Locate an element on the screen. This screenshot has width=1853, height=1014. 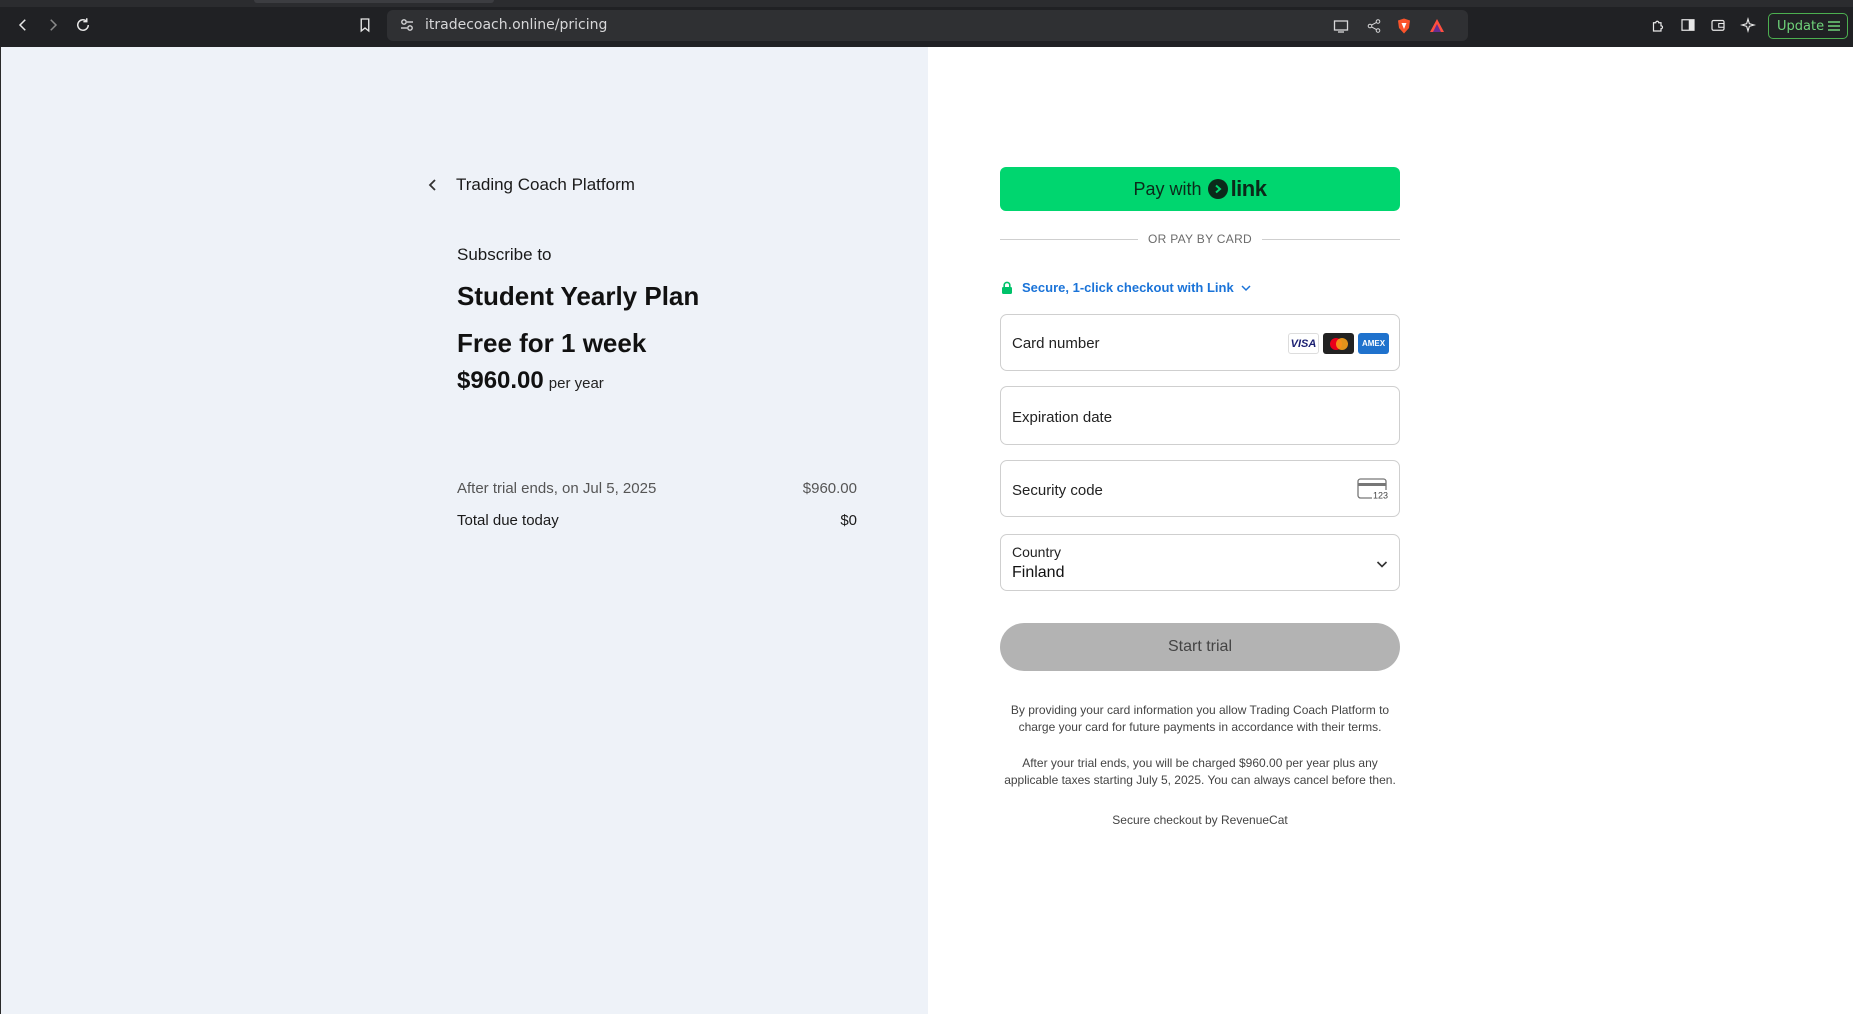
powered-by-text: Secure checkout by RevenueCat is located at coordinates (1200, 820).